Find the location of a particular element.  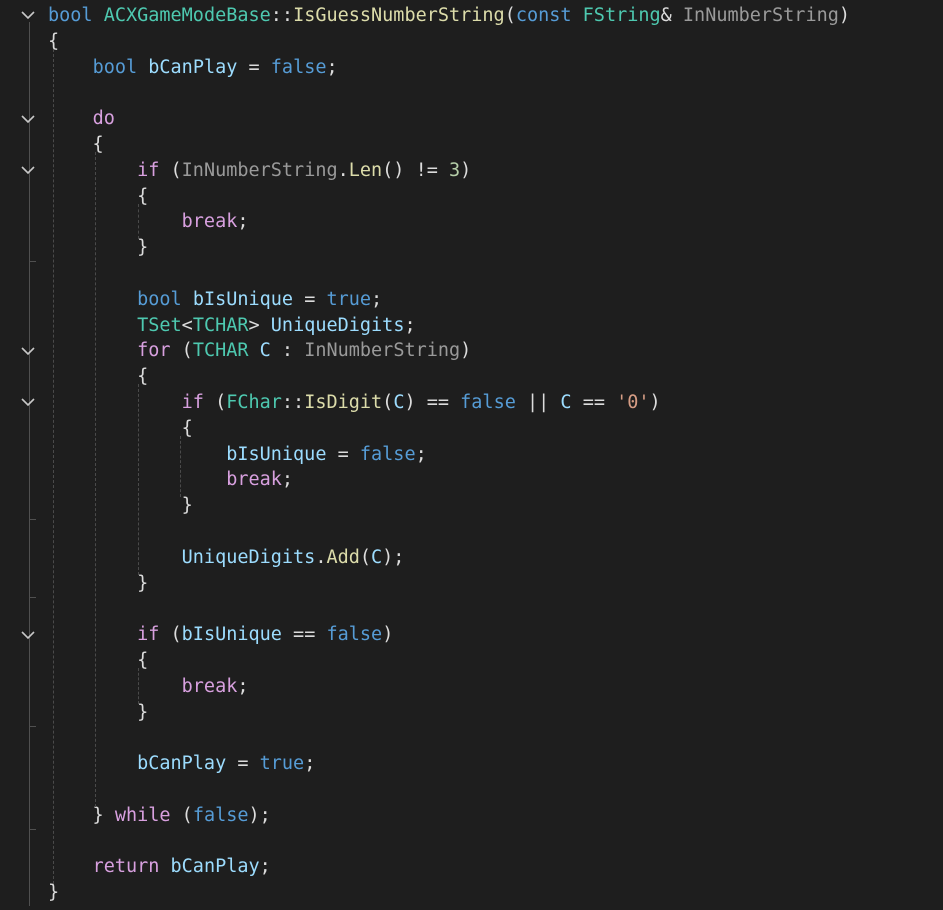

code-token: return is located at coordinates (126, 867).